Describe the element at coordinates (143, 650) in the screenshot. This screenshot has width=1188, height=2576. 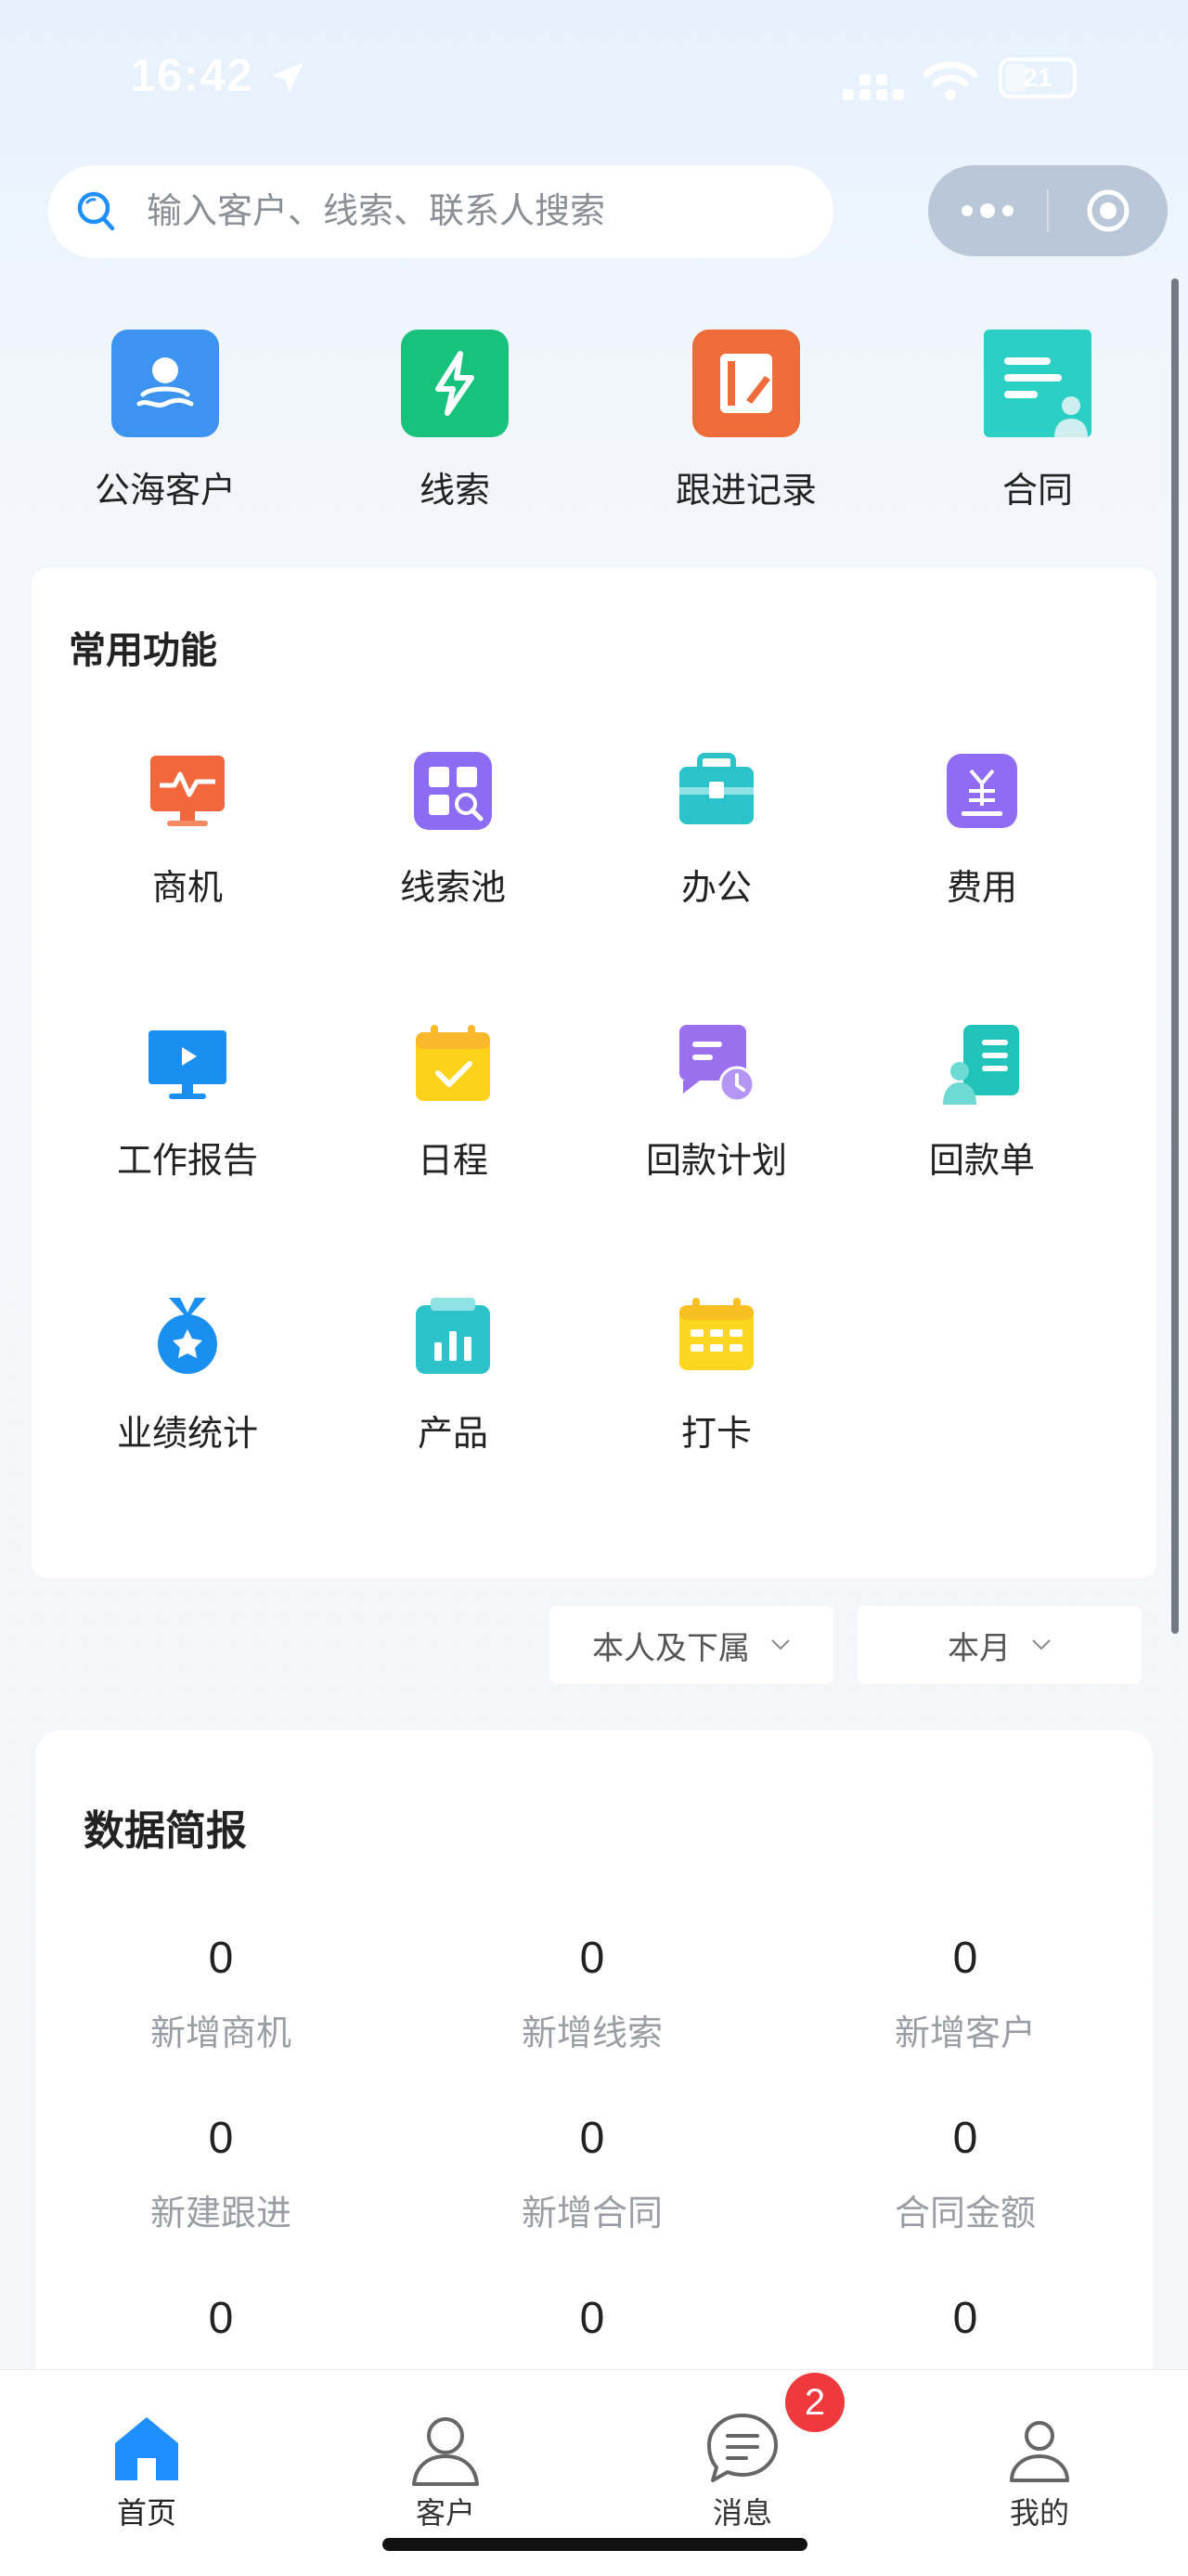
I see `common-functions-title: 常用功能` at that location.